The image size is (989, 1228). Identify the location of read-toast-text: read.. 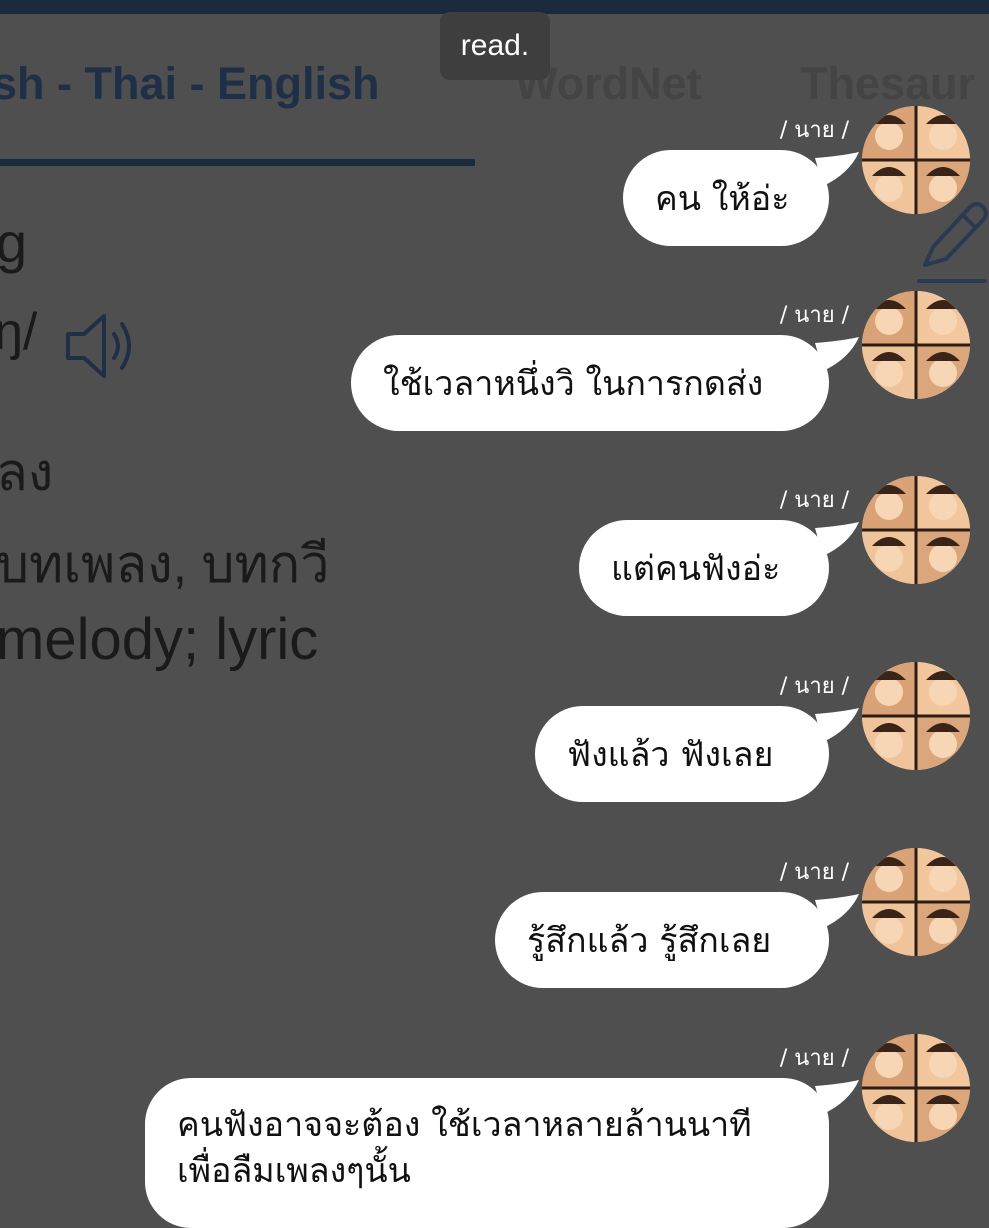
(495, 45).